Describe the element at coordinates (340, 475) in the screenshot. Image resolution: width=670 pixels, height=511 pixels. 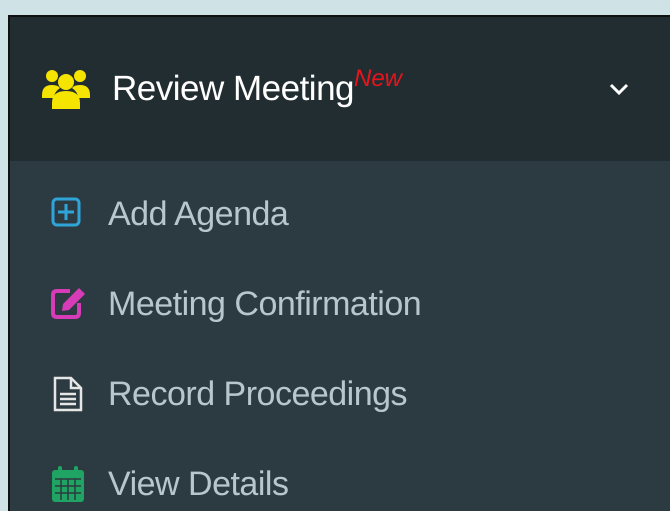
I see `menu-item: View Details` at that location.